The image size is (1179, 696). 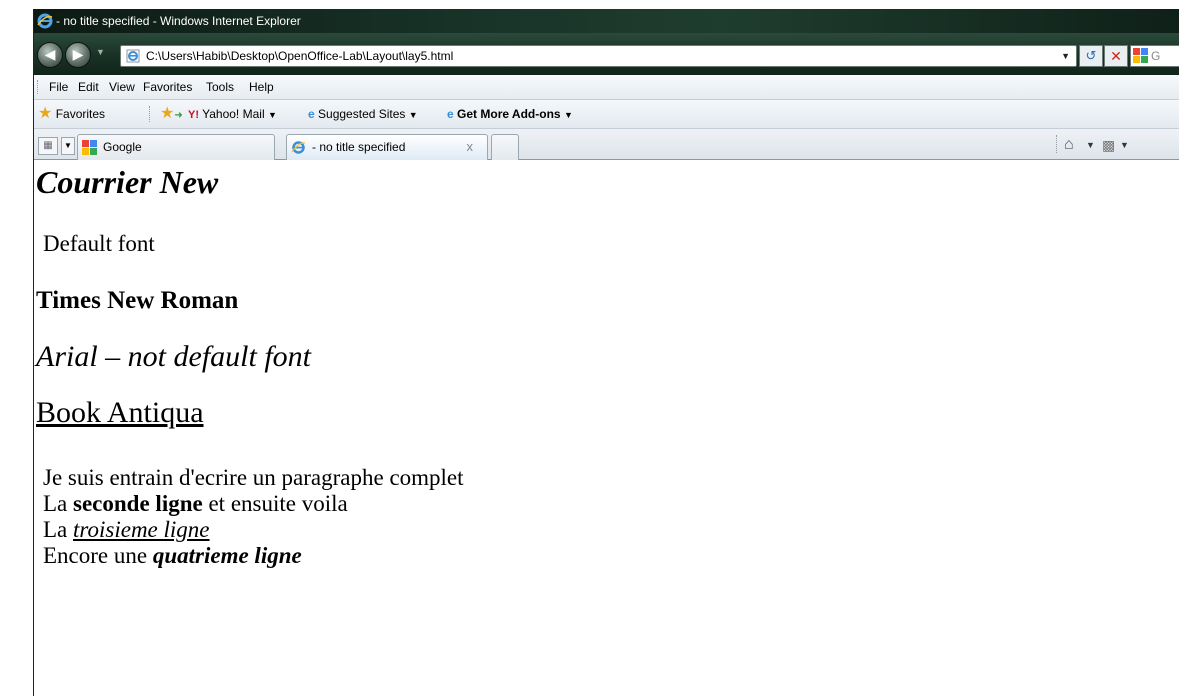 What do you see at coordinates (220, 87) in the screenshot?
I see `menu-tools: Tools` at bounding box center [220, 87].